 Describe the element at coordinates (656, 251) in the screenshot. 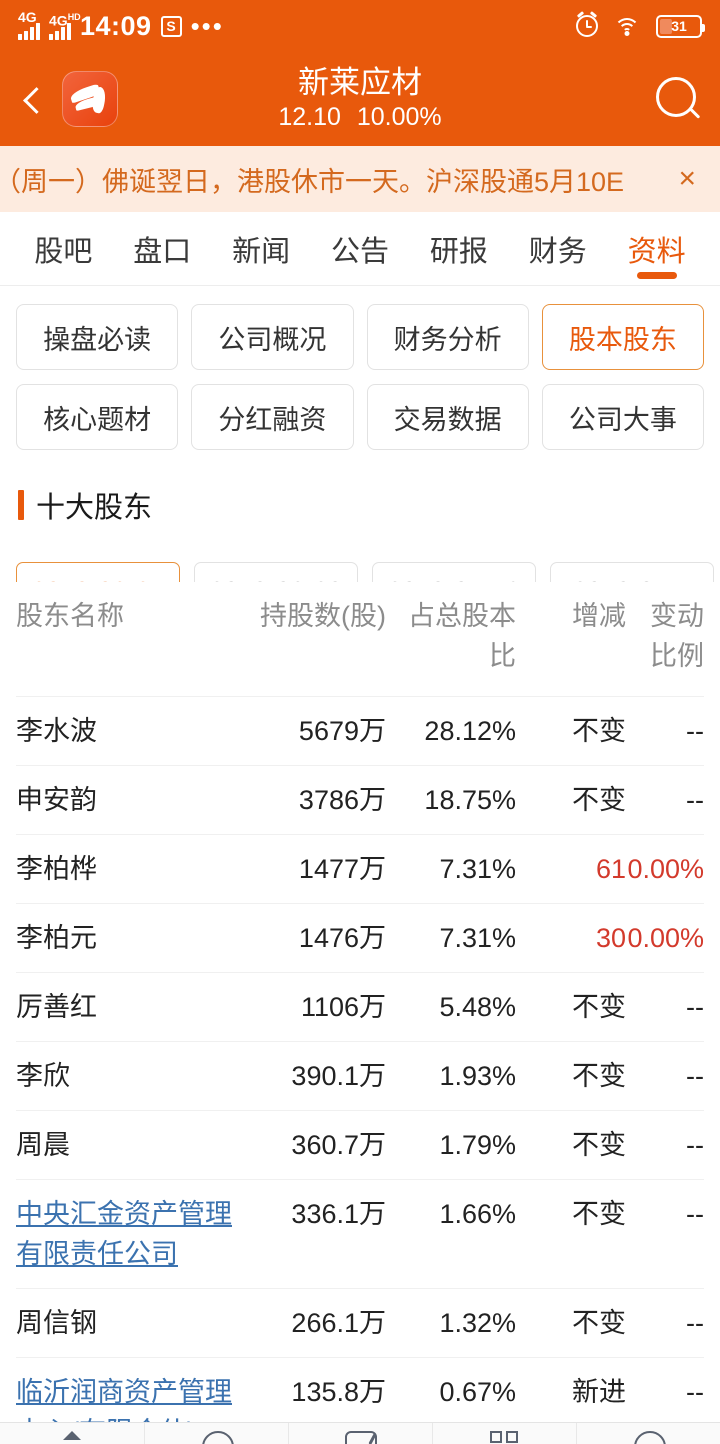

I see `tab-label: 资料` at that location.